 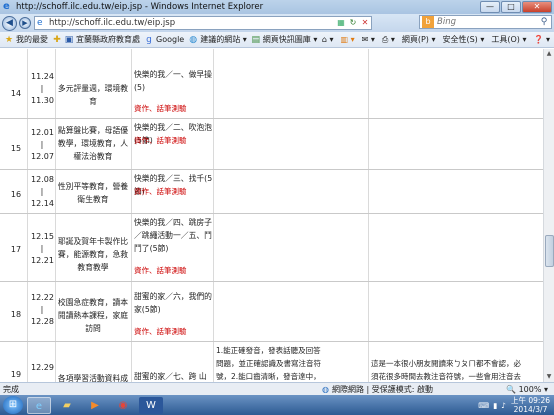 What do you see at coordinates (544, 22) in the screenshot?
I see `search-go-icon: ⚲` at bounding box center [544, 22].